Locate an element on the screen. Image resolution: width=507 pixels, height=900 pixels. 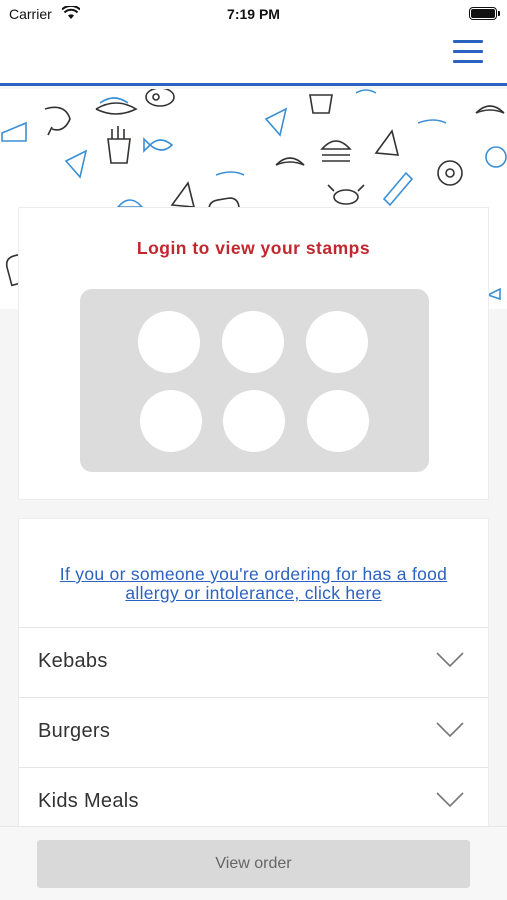
view-order-button: View order is located at coordinates (253, 864).